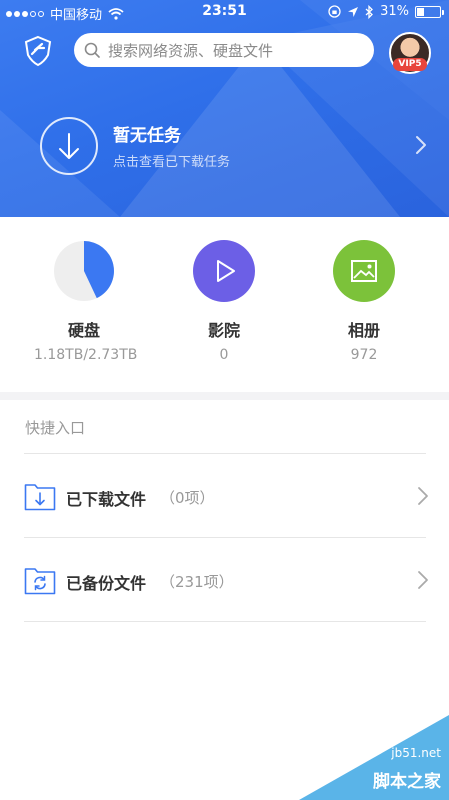 This screenshot has width=449, height=800. I want to click on category-value: 0, so click(224, 355).